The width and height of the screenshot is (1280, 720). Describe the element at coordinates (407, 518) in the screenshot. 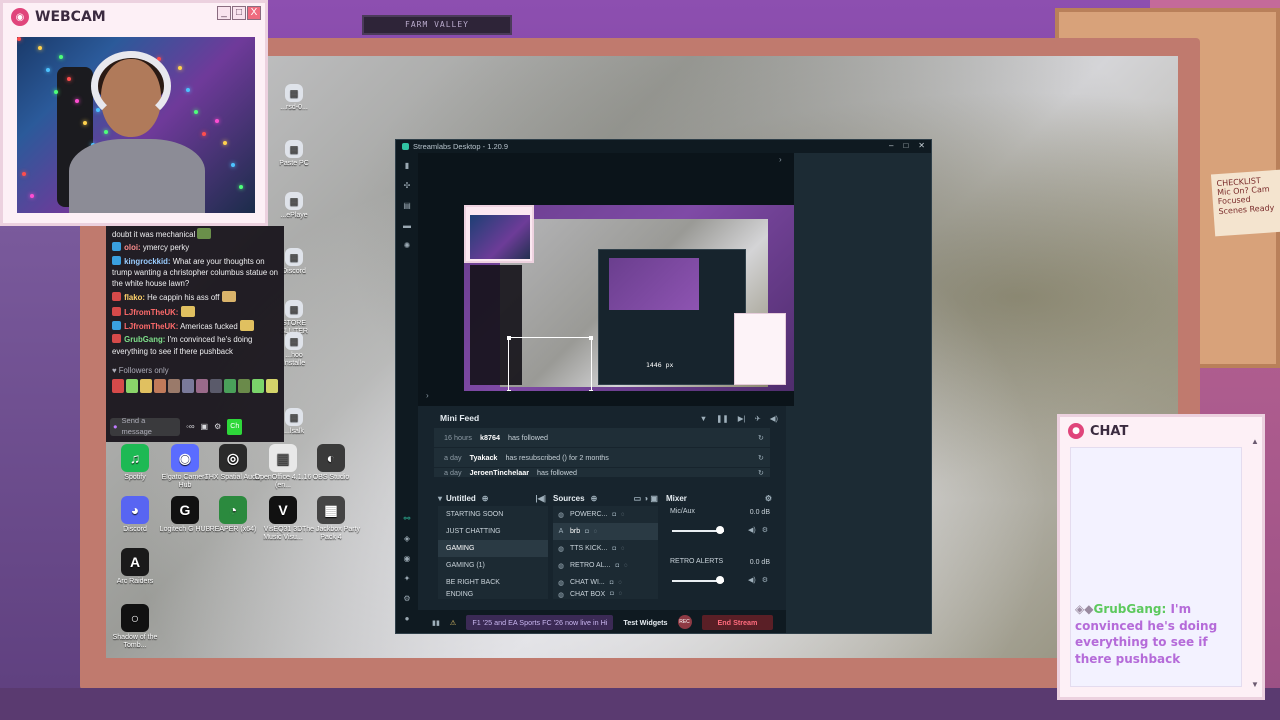

I see `link-icon: ⚯` at that location.